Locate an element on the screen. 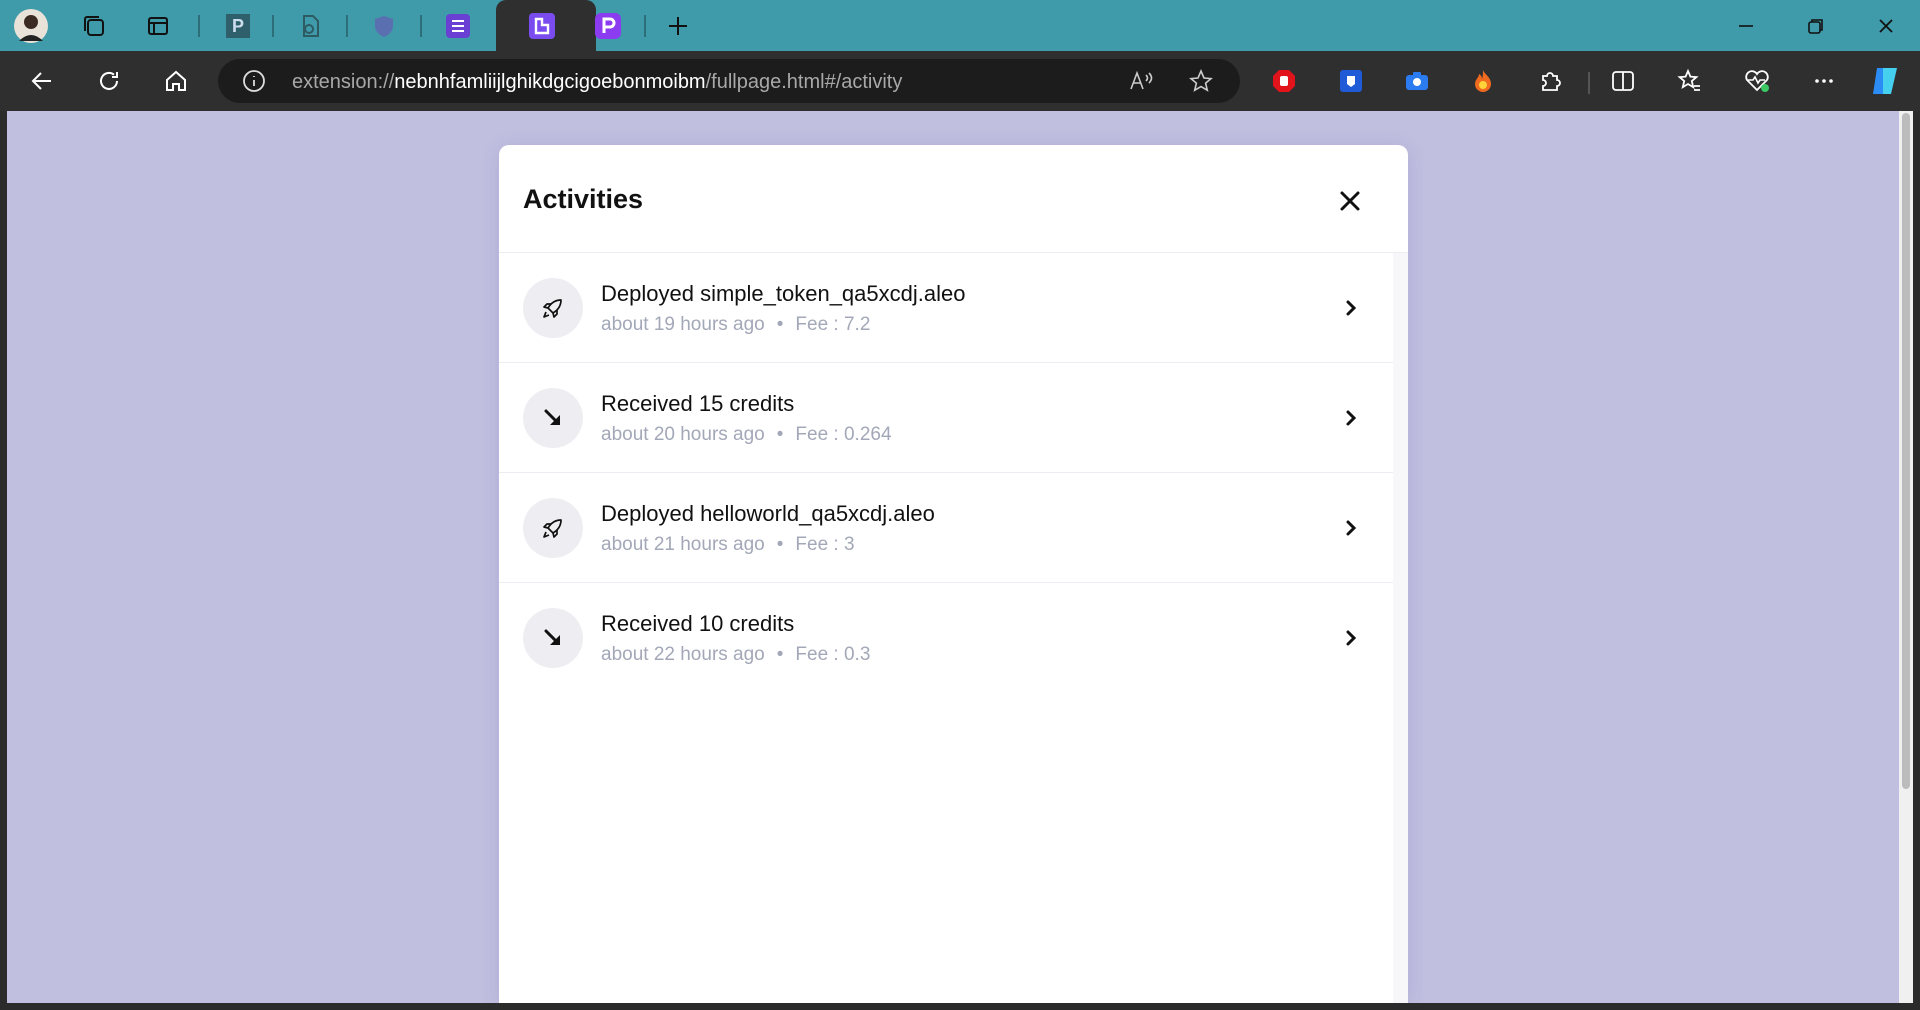 This screenshot has width=1920, height=1010. close-modal-button is located at coordinates (1350, 201).